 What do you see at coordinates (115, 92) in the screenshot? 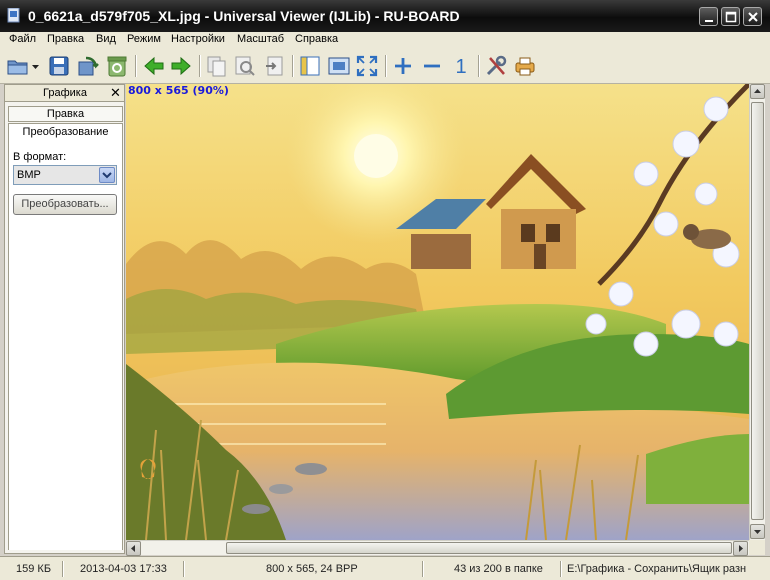
I see `close-icon: ✕` at bounding box center [115, 92].